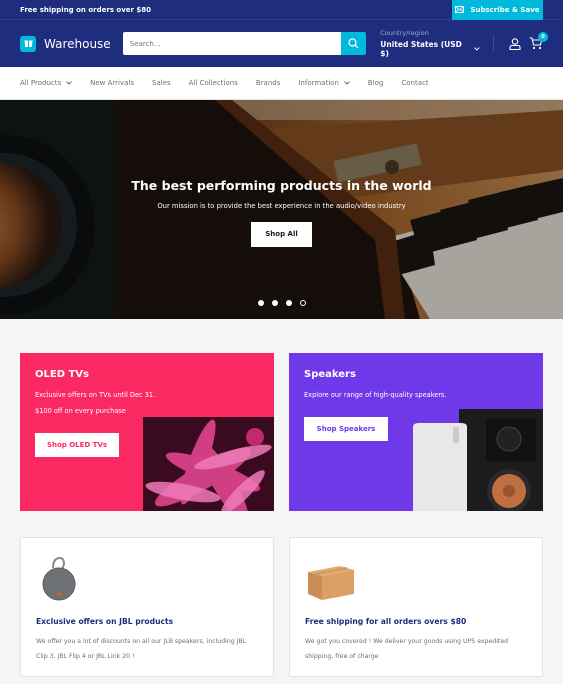  I want to click on nav-item-label: Contact, so click(415, 83).